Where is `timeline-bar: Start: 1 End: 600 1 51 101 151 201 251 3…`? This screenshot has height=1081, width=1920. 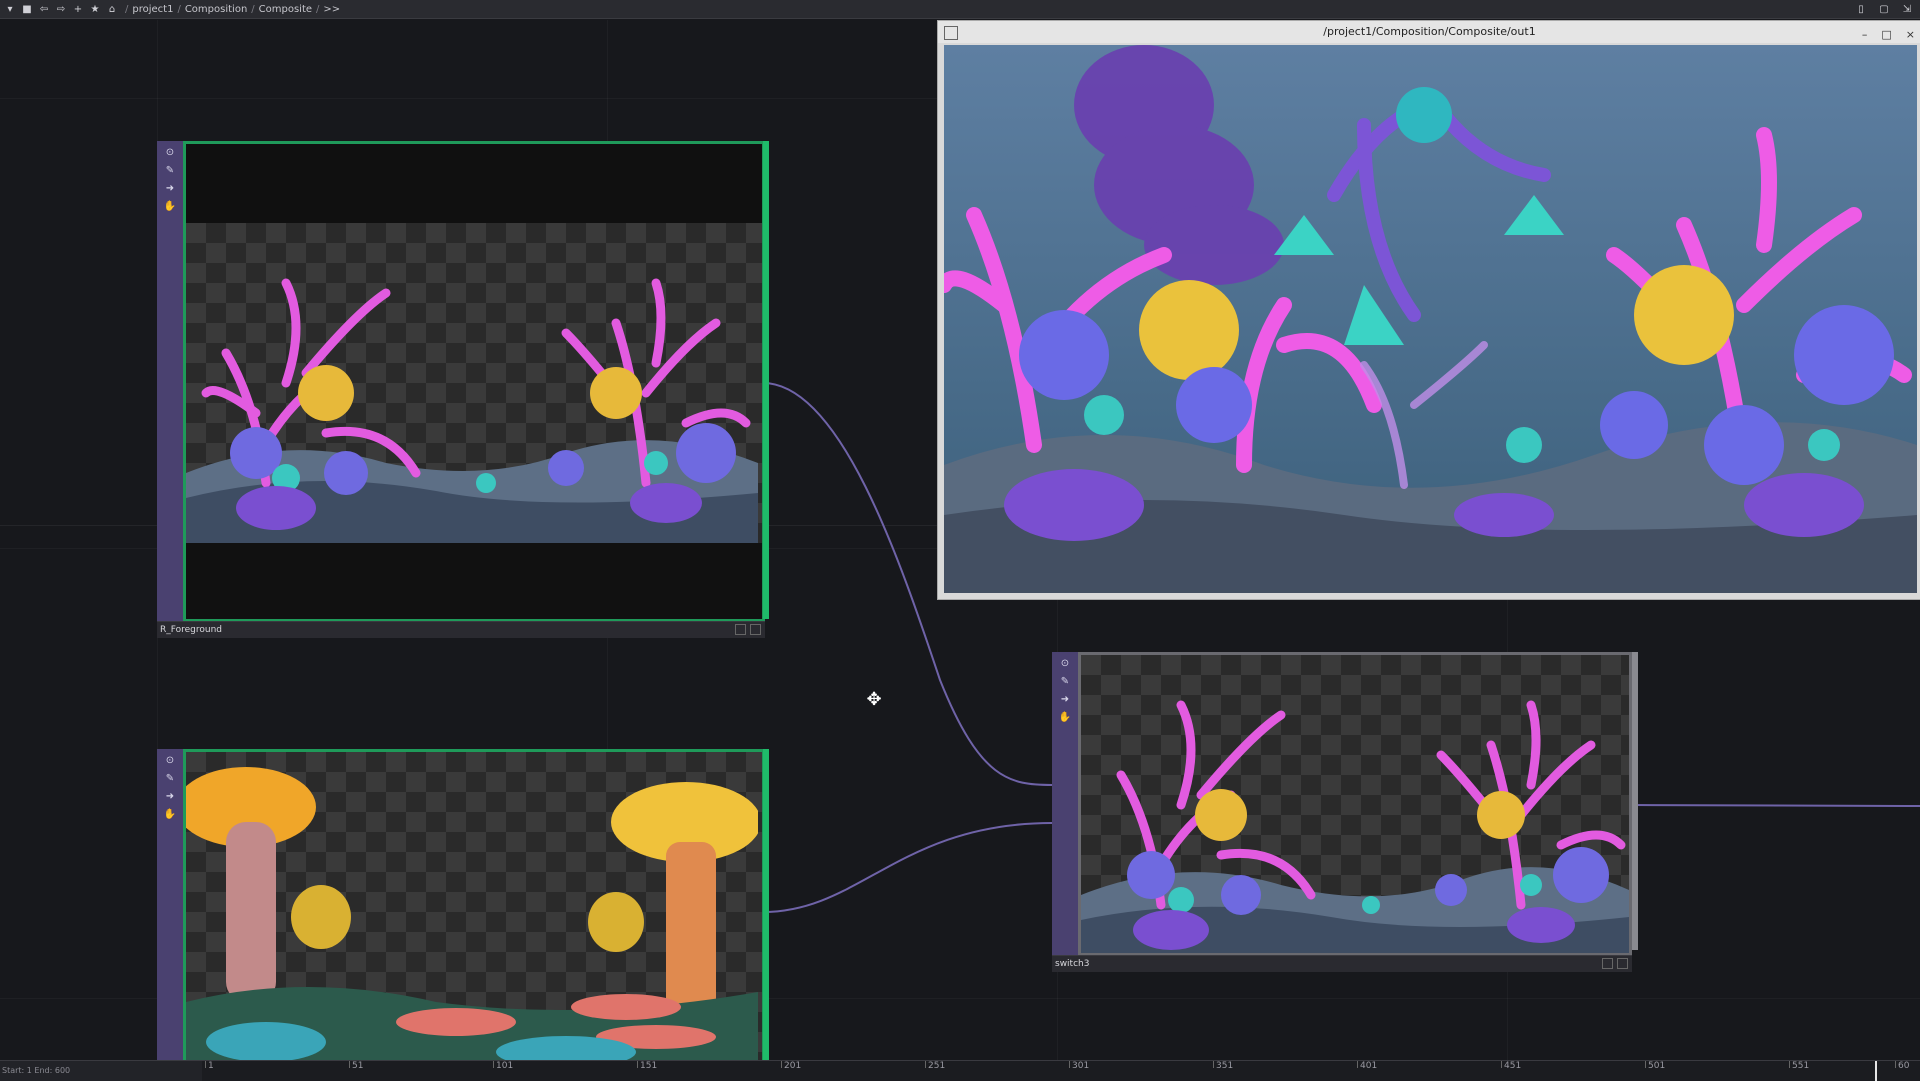
timeline-bar: Start: 1 End: 600 1 51 101 151 201 251 3… is located at coordinates (960, 1070).